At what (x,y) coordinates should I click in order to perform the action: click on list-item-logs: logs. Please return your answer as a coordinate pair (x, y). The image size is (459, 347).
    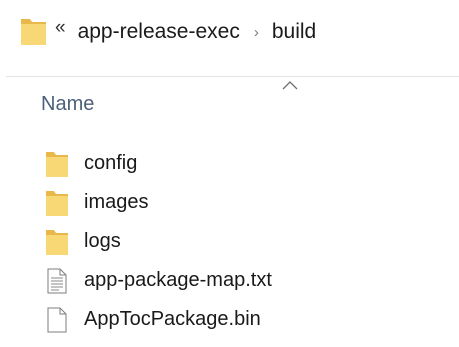
    Looking at the image, I should click on (244, 241).